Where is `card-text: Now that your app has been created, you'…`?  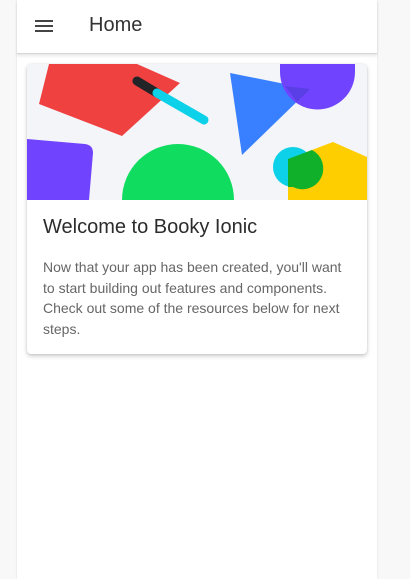
card-text: Now that your app has been created, you'… is located at coordinates (192, 298).